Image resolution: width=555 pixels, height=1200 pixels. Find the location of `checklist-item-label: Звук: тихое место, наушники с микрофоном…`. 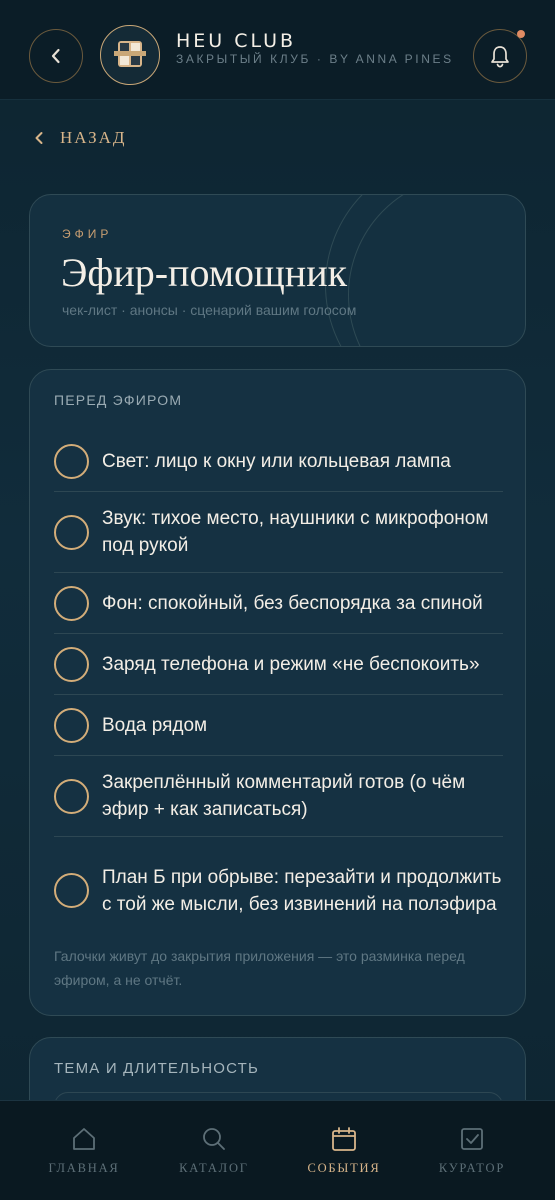

checklist-item-label: Звук: тихое место, наушники с микрофоном… is located at coordinates (295, 532).